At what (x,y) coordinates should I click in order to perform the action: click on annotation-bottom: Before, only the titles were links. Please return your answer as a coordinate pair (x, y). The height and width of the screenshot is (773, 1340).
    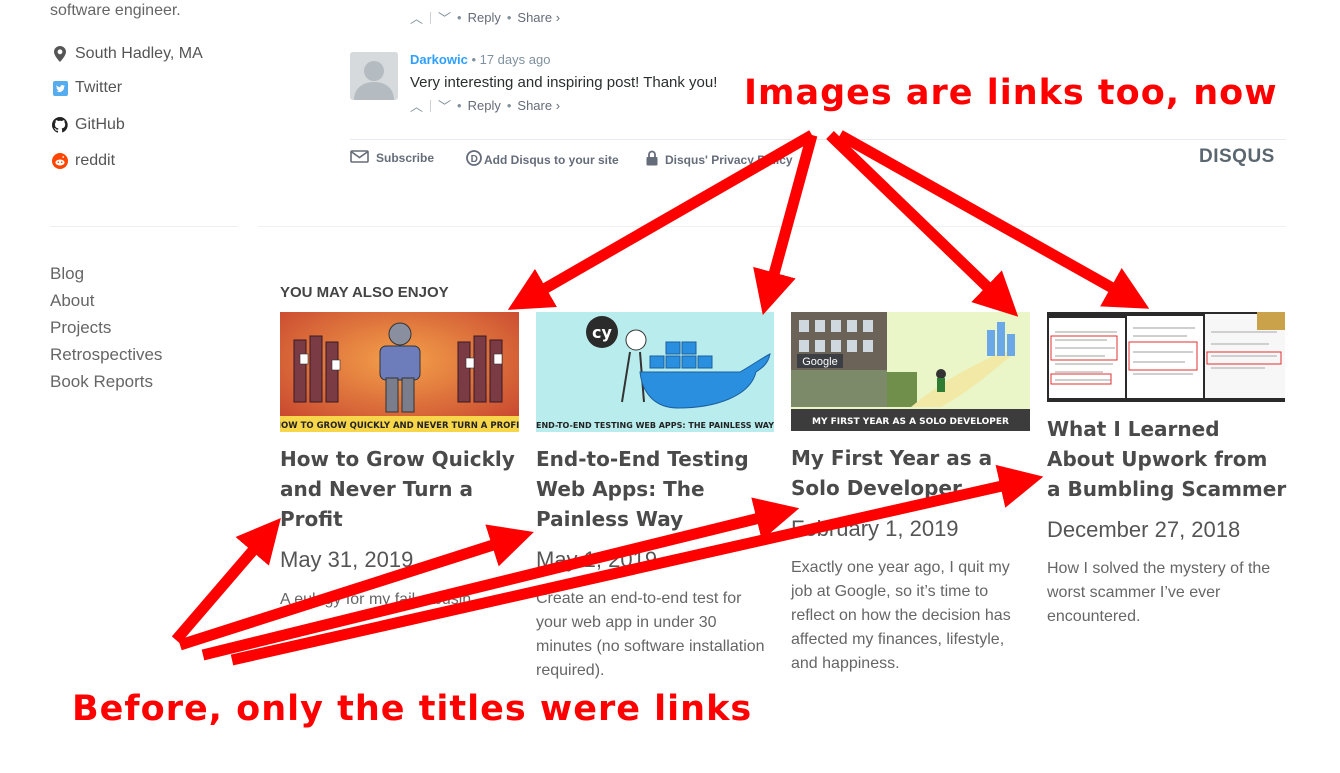
    Looking at the image, I should click on (412, 709).